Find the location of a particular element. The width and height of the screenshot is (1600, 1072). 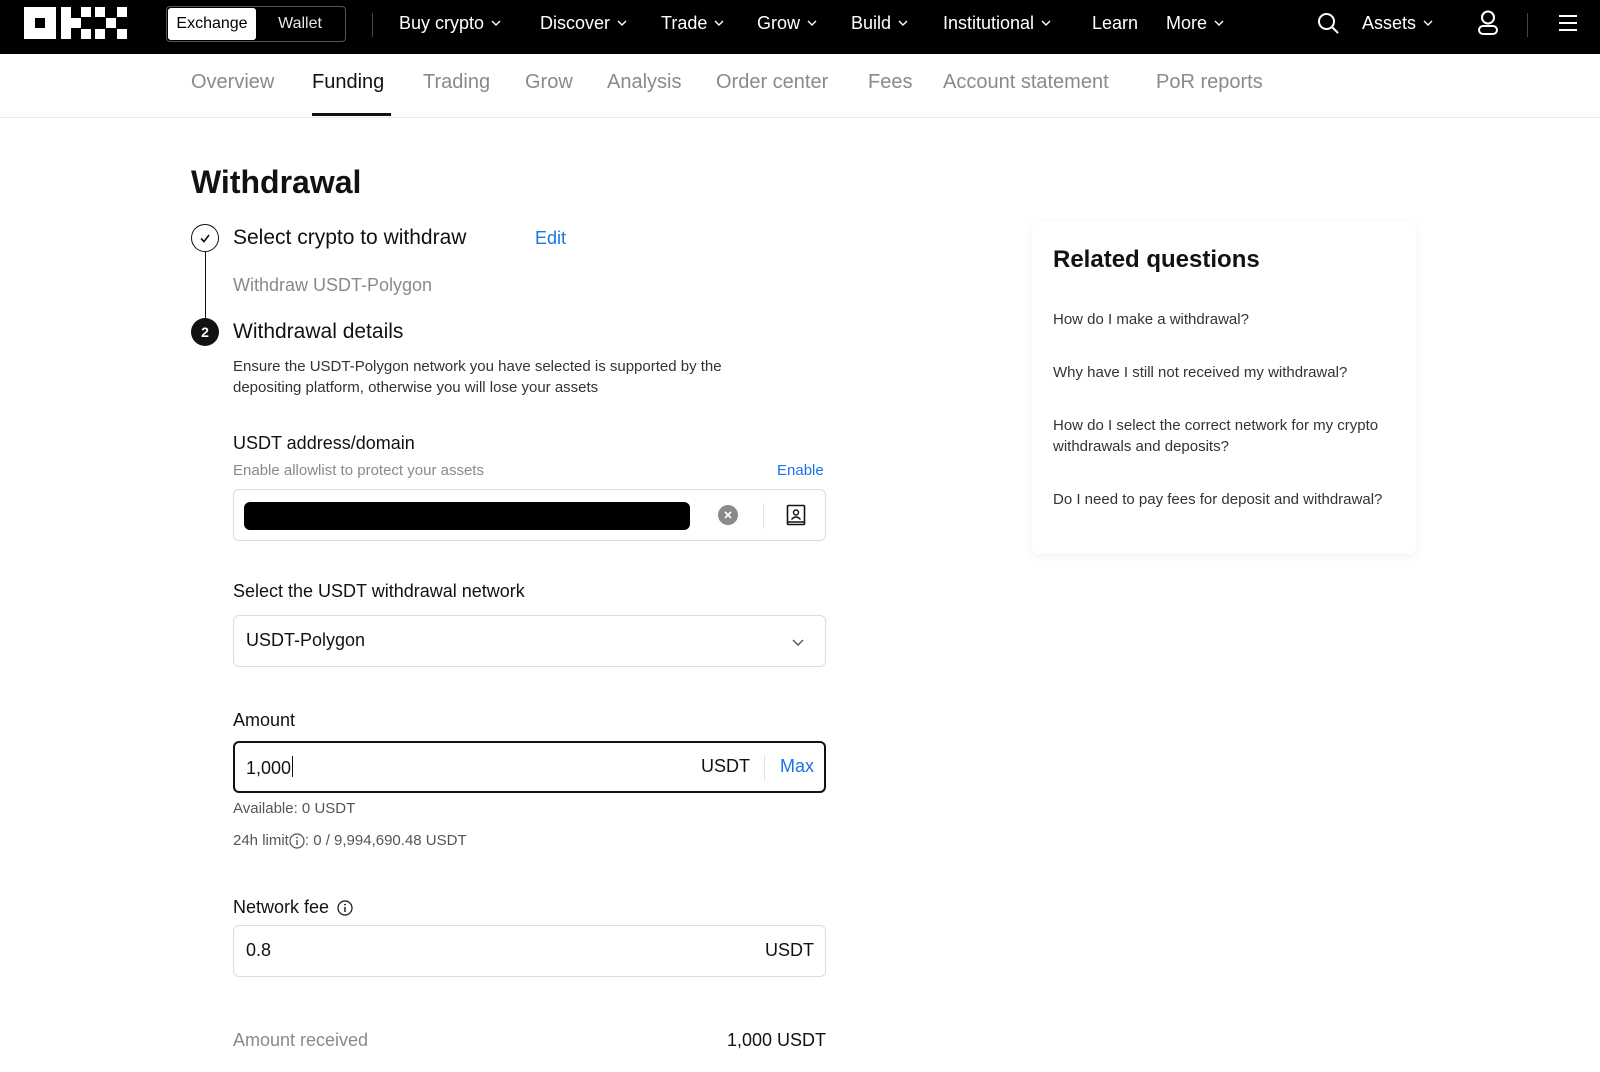

nav-learn: Learn is located at coordinates (1115, 23).